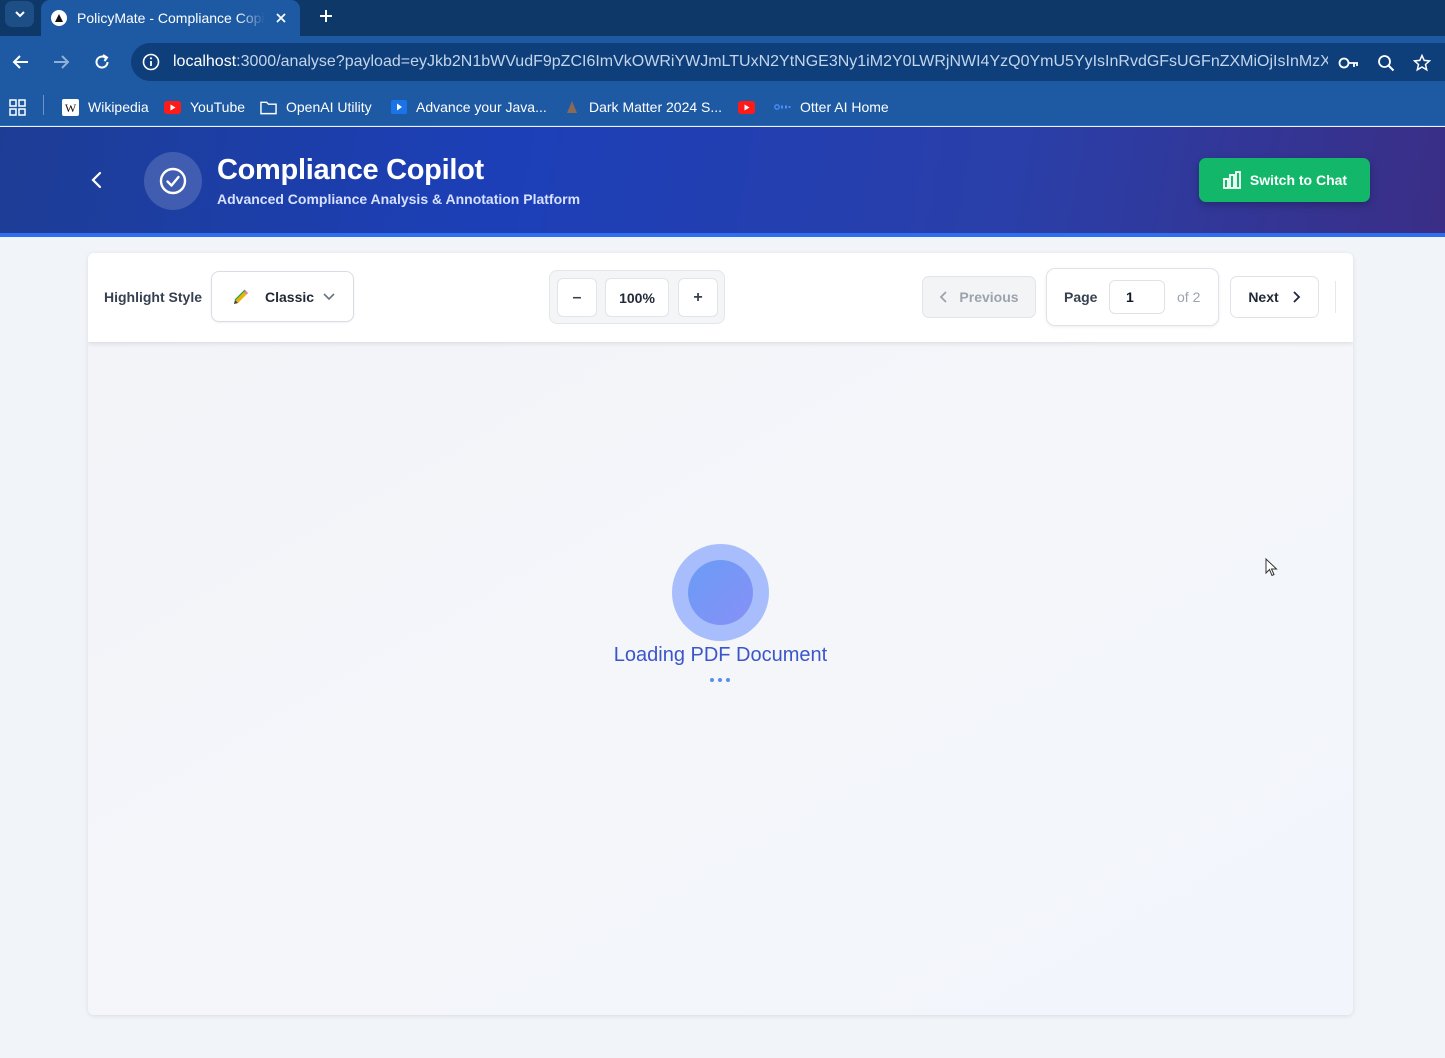  What do you see at coordinates (571, 107) in the screenshot?
I see `dark-matter-icon` at bounding box center [571, 107].